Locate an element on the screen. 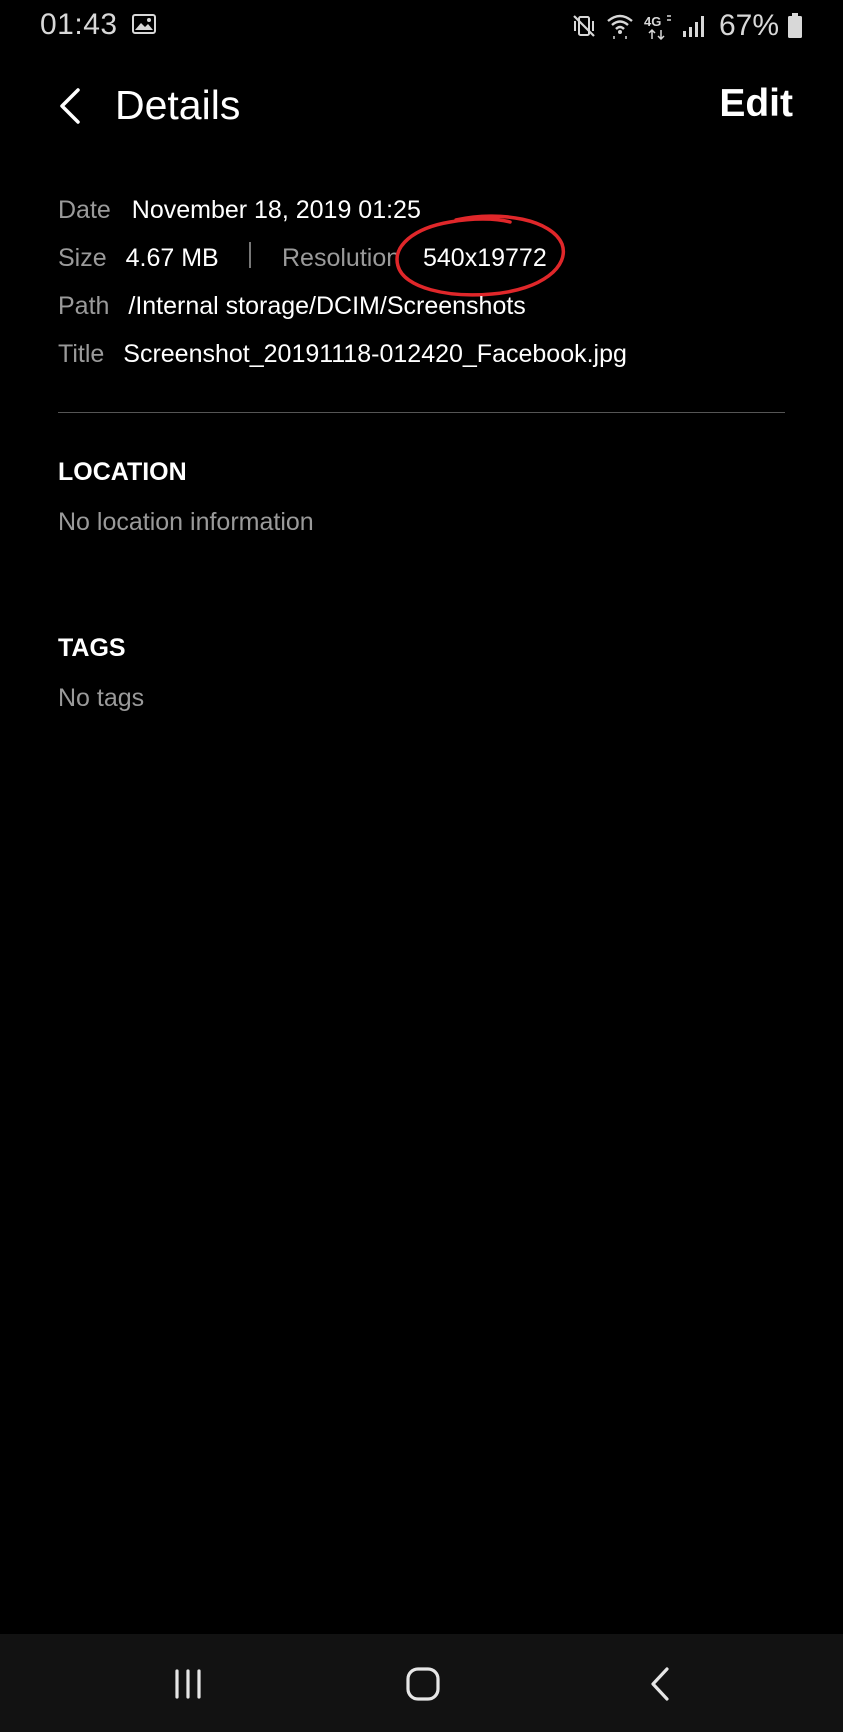 This screenshot has height=1732, width=843. back-icon is located at coordinates (660, 1684).